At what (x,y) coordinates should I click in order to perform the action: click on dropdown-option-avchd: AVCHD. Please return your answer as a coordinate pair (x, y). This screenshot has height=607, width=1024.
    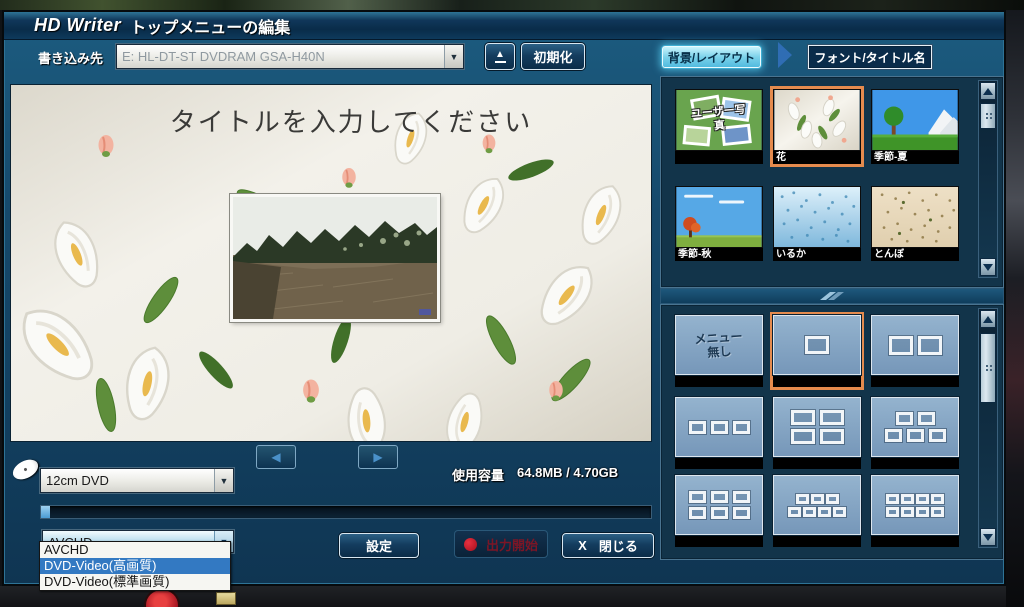
    Looking at the image, I should click on (135, 550).